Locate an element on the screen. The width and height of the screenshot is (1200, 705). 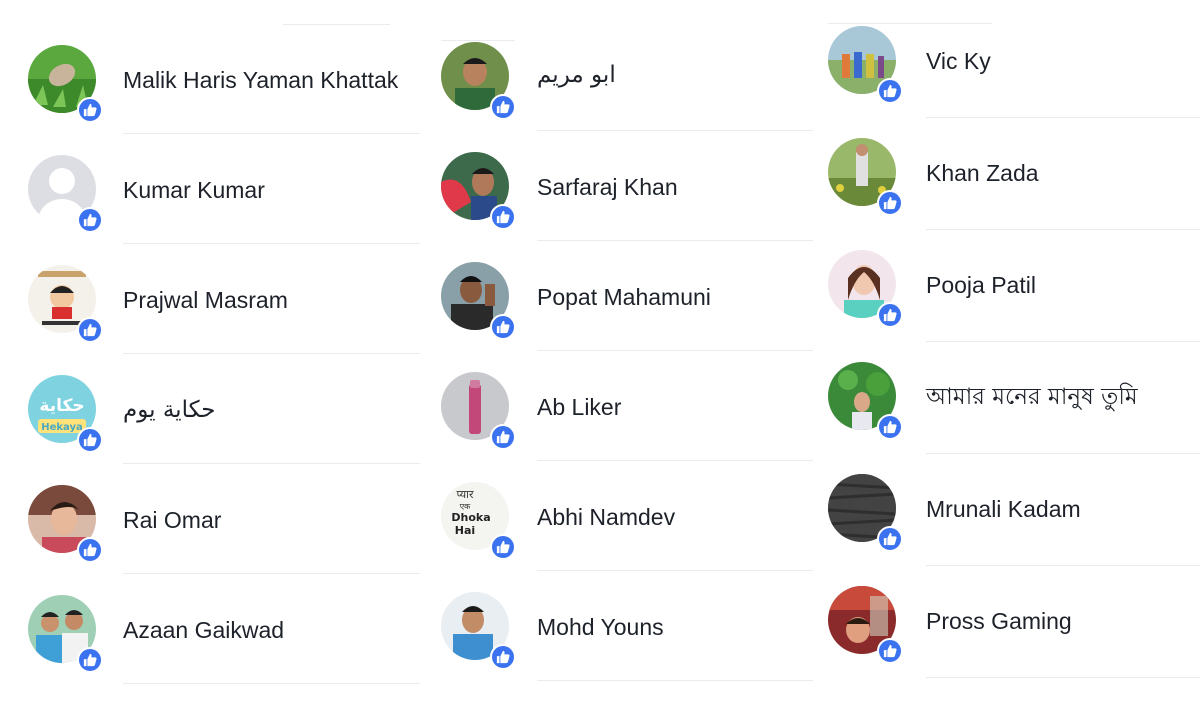
person-row: আমার মনের মানুষ তুমি is located at coordinates (1014, 417).